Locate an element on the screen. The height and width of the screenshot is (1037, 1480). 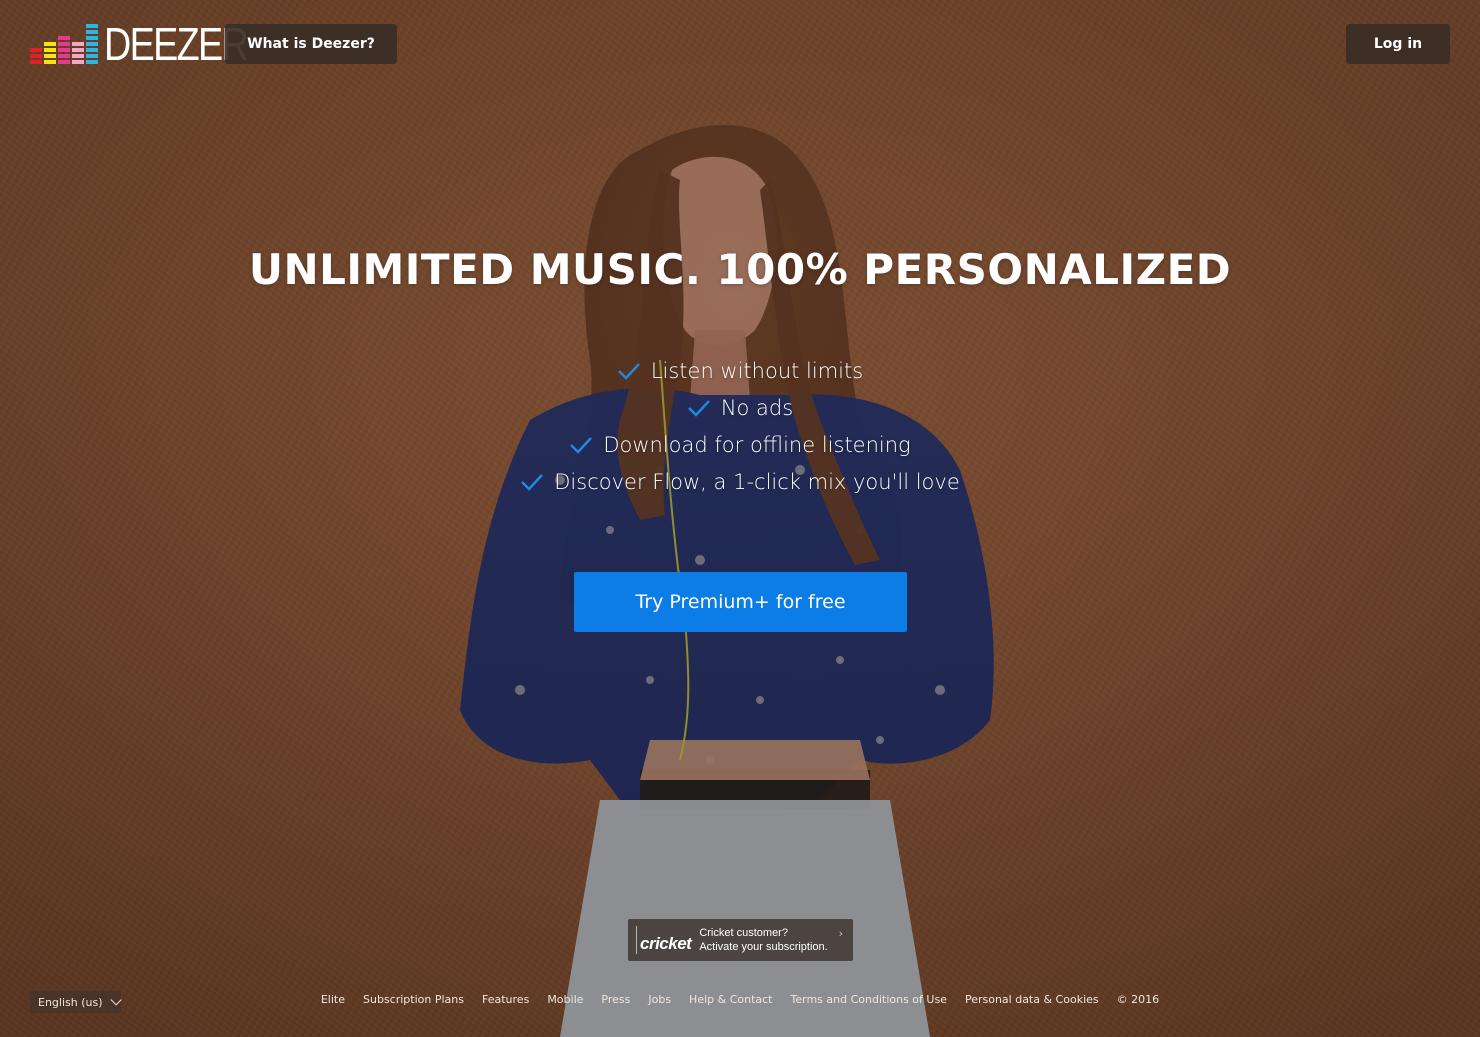
what-is-deezer-button: What is Deezer? is located at coordinates (311, 44).